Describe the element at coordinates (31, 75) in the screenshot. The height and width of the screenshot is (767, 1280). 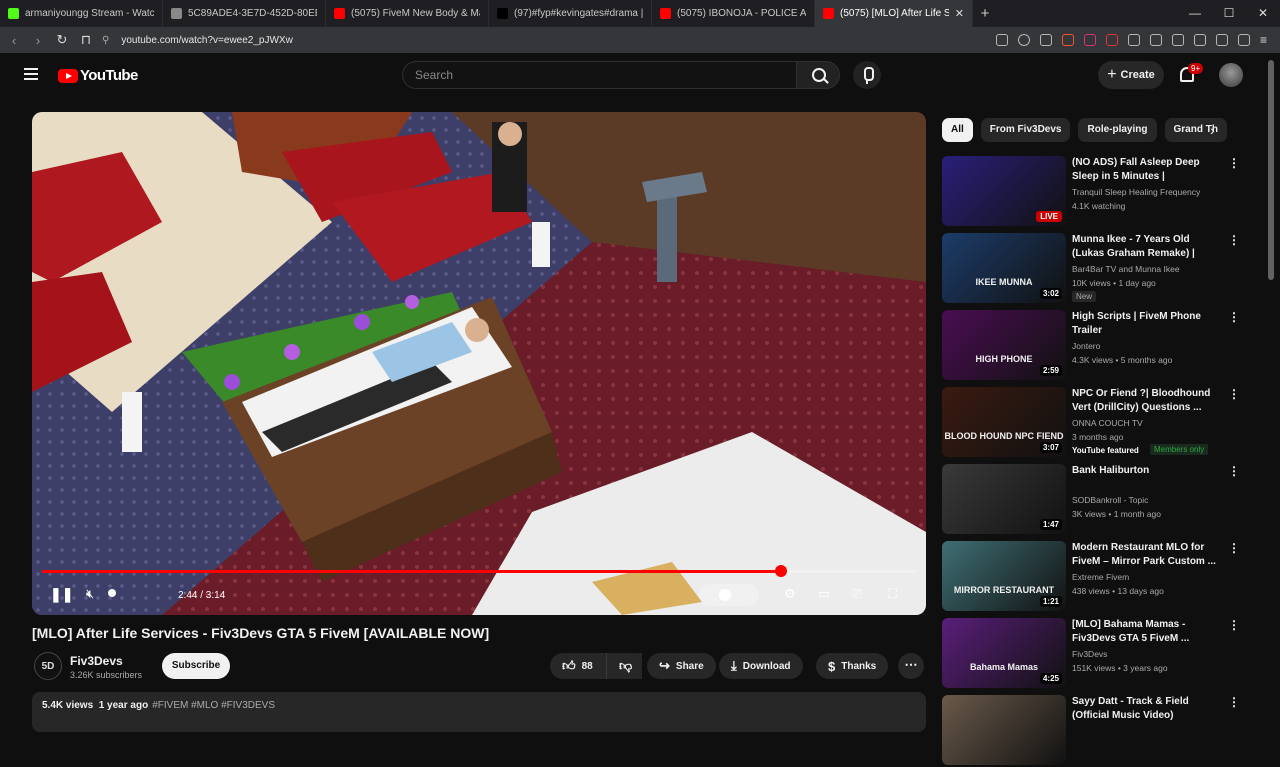
I see `hamburger-menu-icon` at that location.